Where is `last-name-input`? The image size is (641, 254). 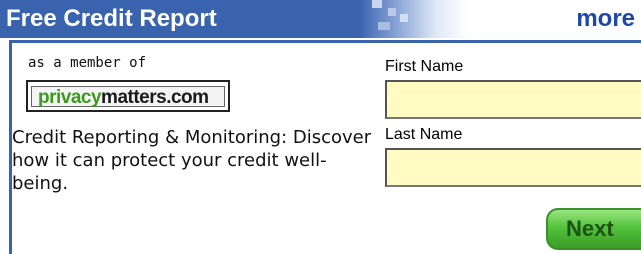
last-name-input is located at coordinates (513, 167).